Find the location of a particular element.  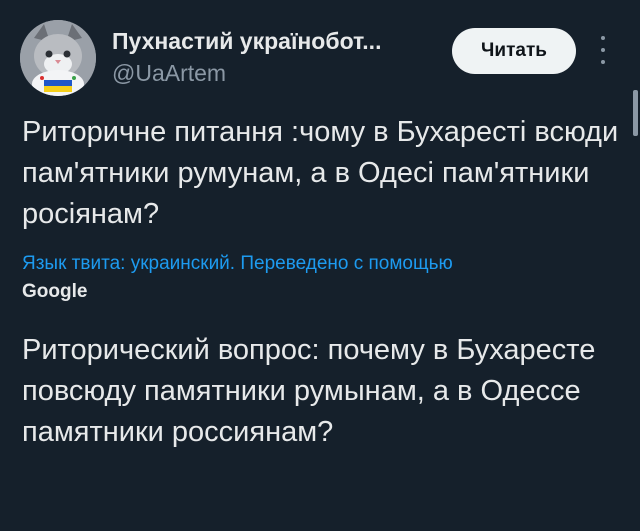

cat-avatar-icon is located at coordinates (58, 58).